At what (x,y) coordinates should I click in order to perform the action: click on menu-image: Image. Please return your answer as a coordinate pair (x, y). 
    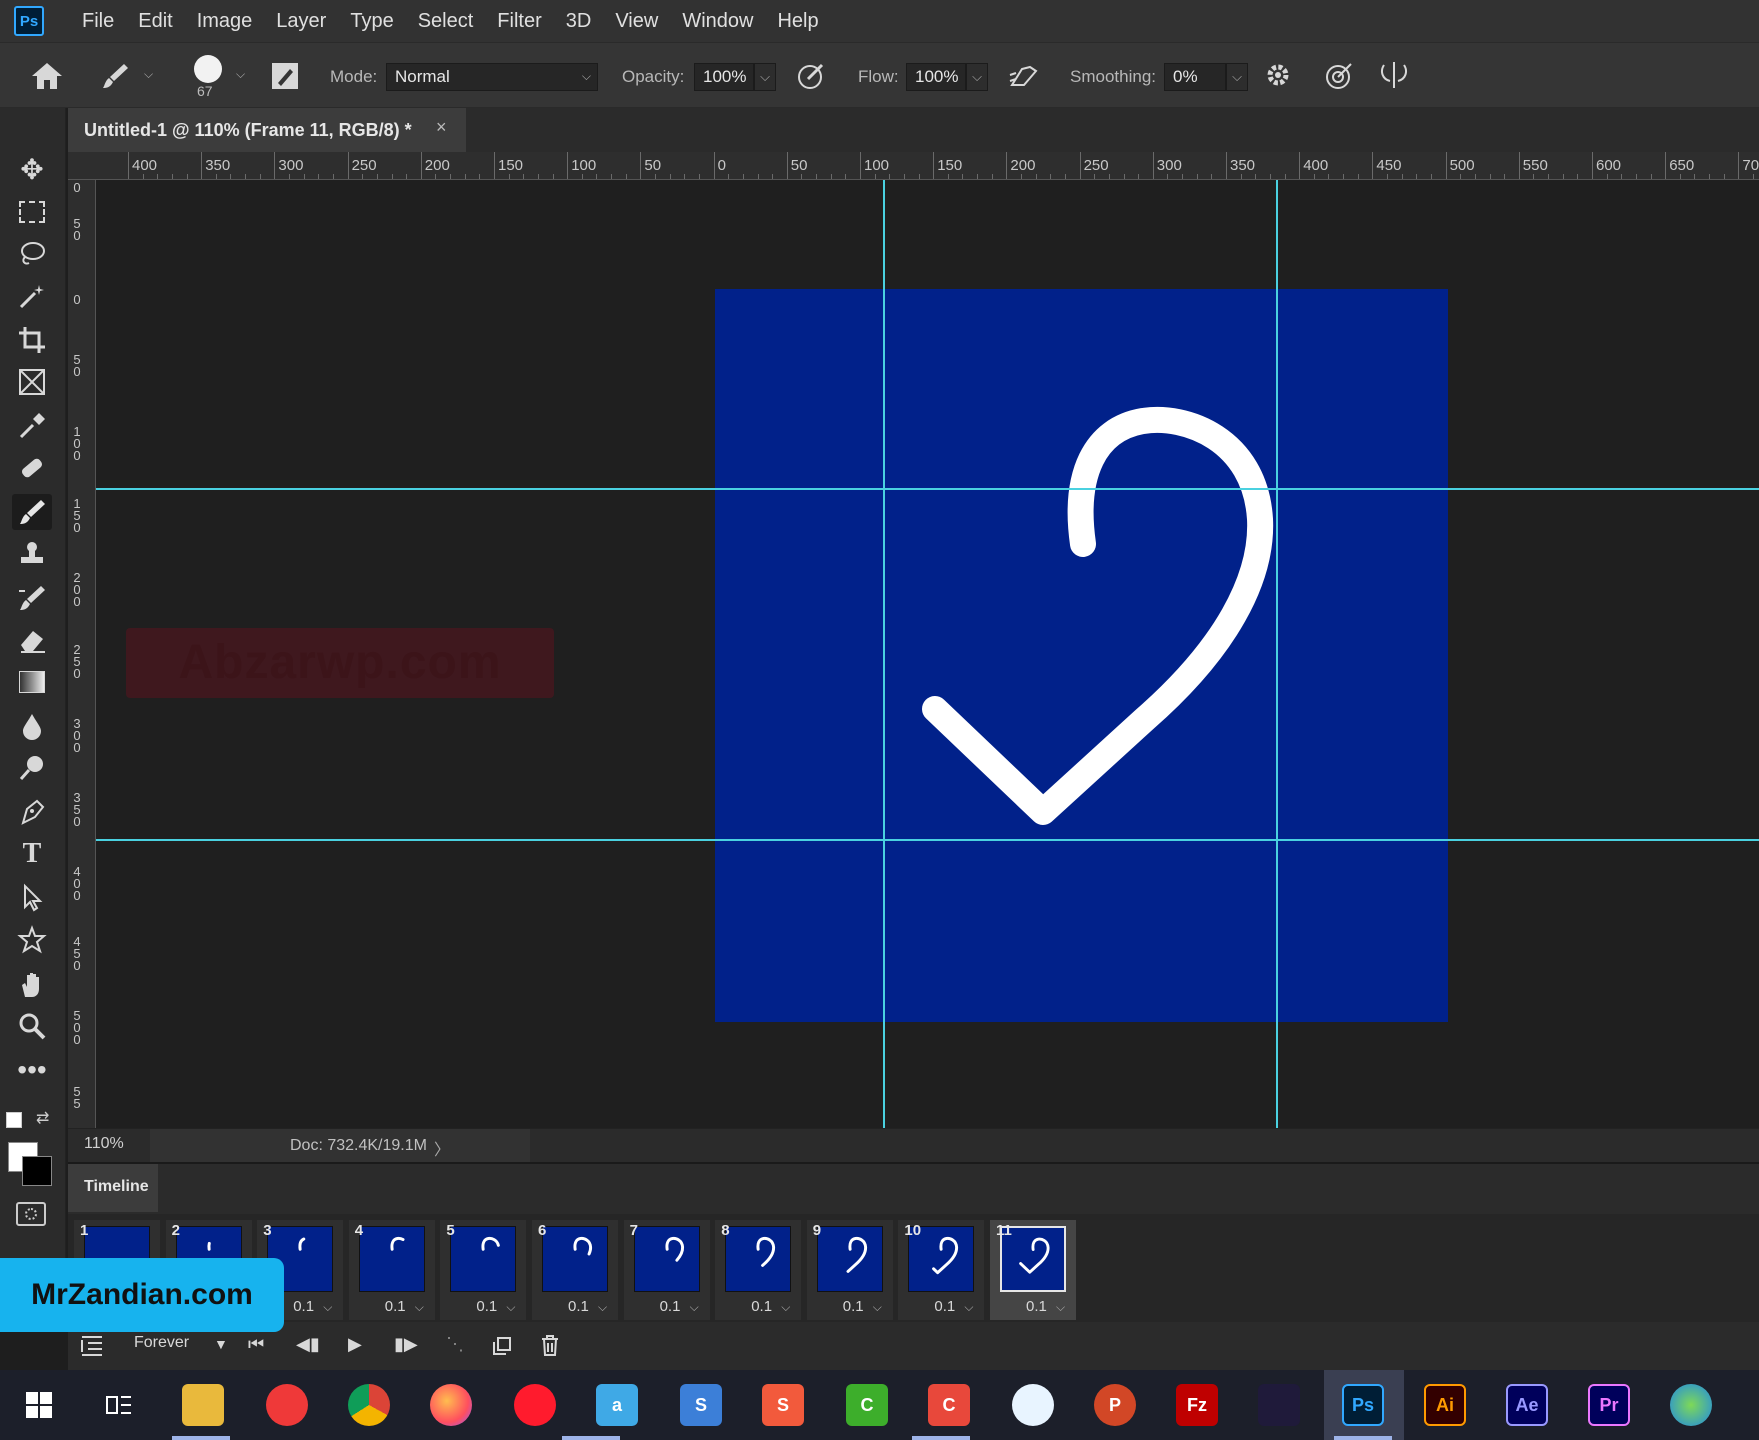
    Looking at the image, I should click on (225, 21).